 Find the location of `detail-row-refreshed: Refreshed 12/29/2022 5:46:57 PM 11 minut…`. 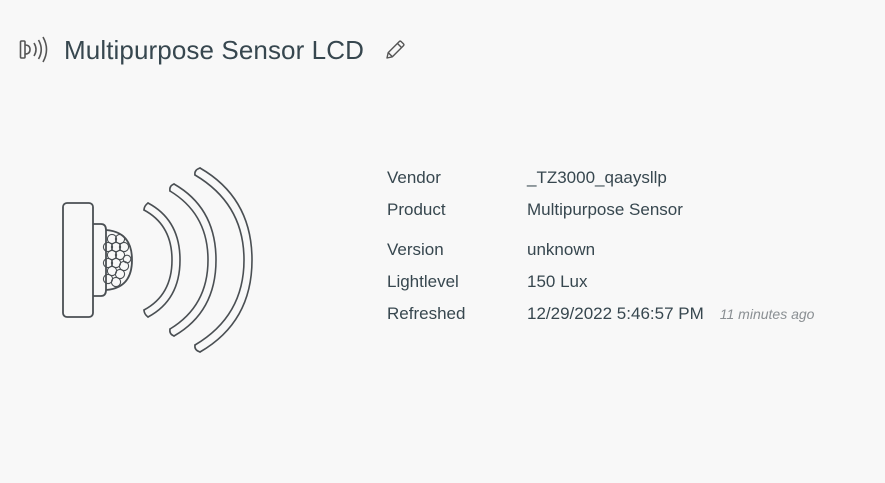

detail-row-refreshed: Refreshed 12/29/2022 5:46:57 PM 11 minut… is located at coordinates (600, 314).